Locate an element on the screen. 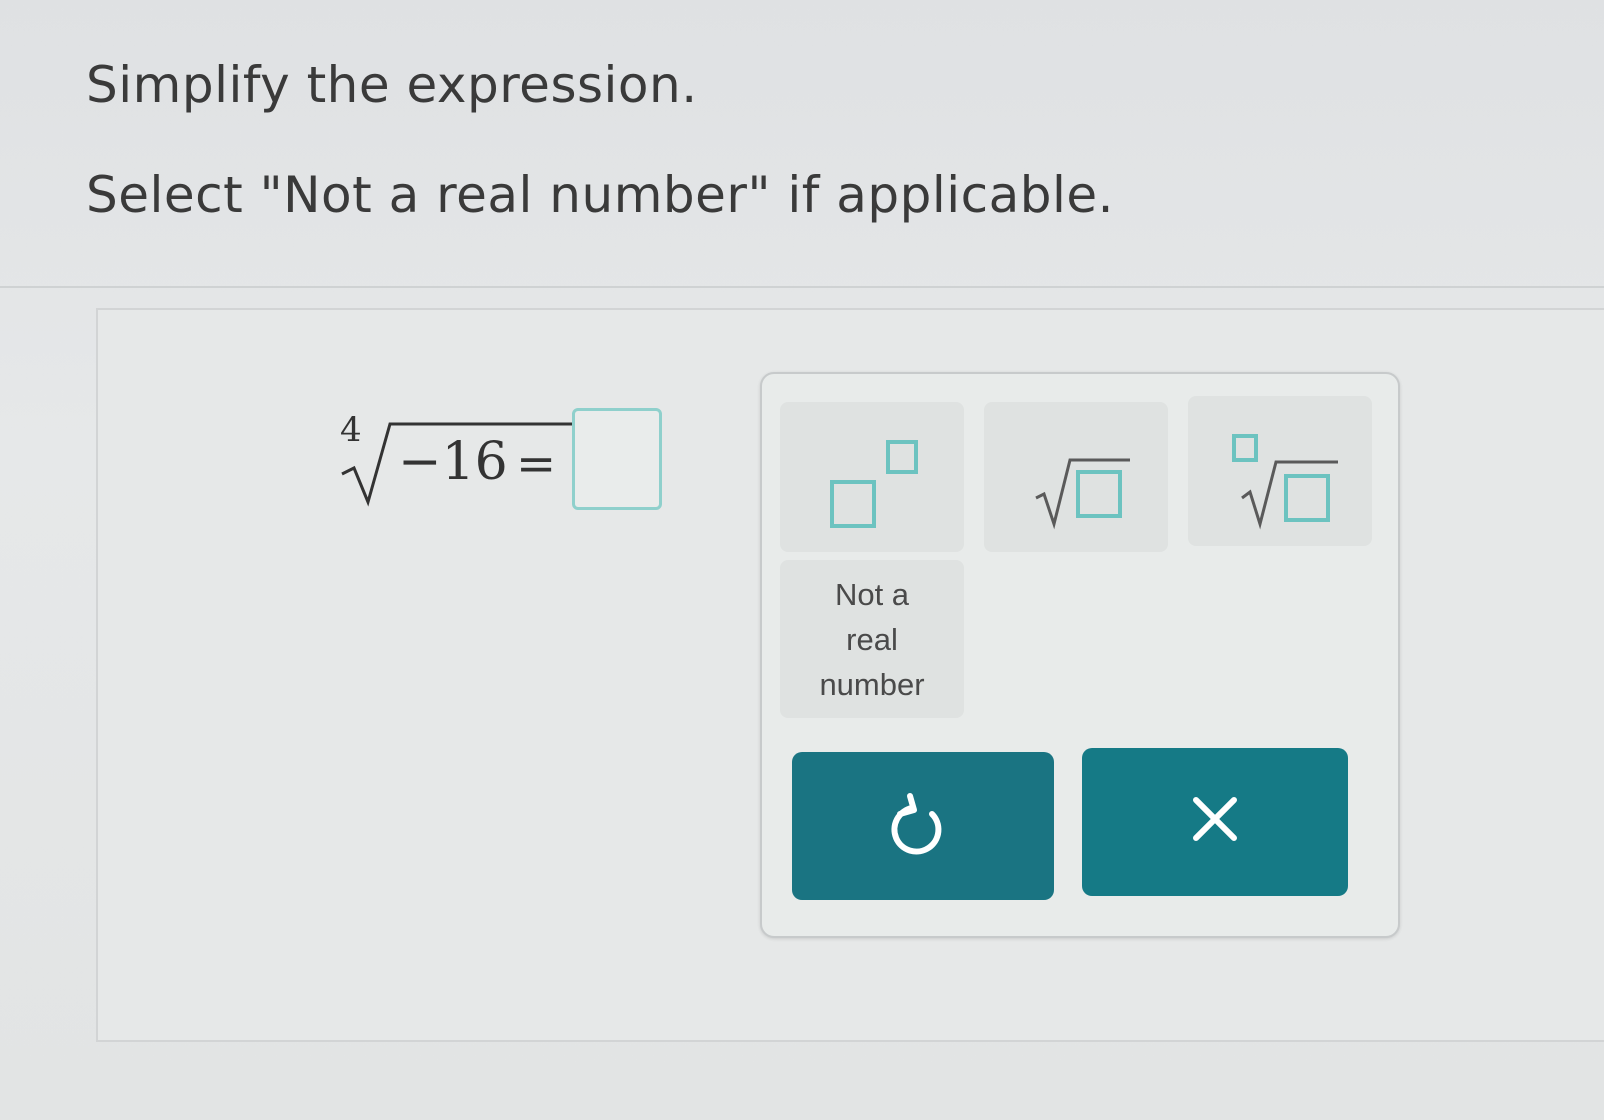  root-index: 4 is located at coordinates (351, 430).